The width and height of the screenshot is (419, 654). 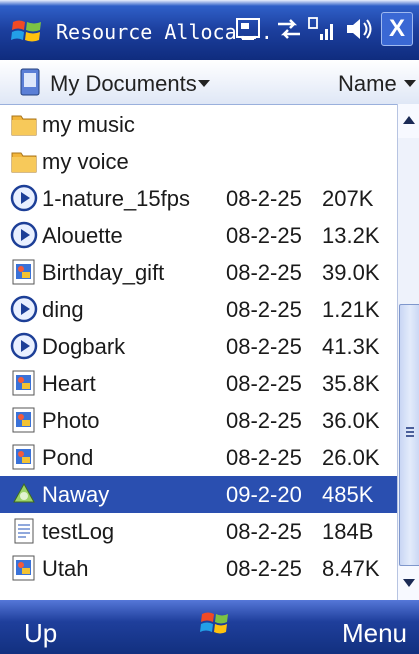 I want to click on item-size: 184B, so click(x=348, y=531).